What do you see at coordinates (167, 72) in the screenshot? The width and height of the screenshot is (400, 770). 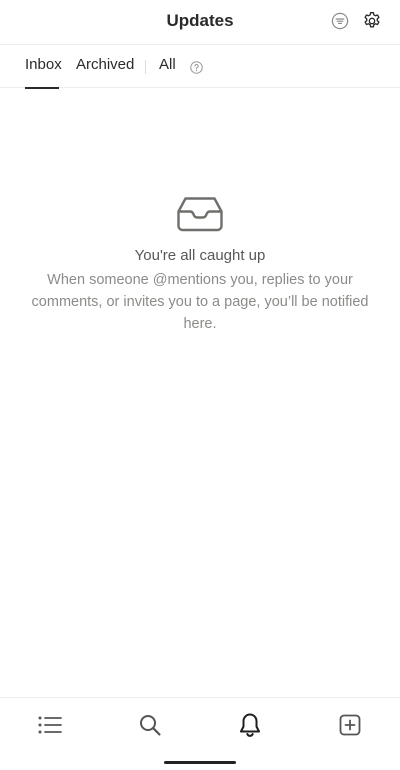 I see `tab-all: All` at bounding box center [167, 72].